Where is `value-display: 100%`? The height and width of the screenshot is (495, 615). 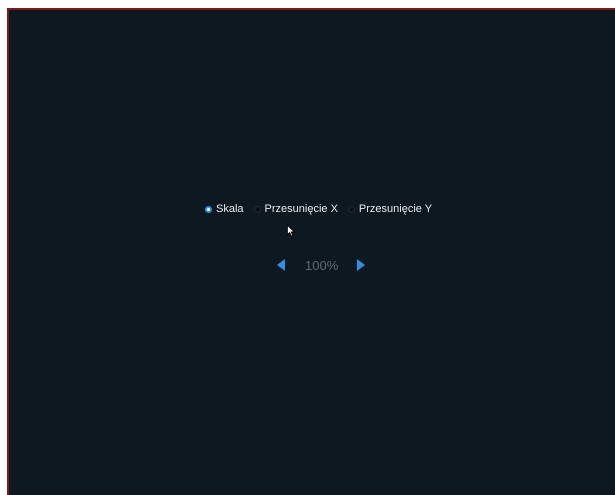
value-display: 100% is located at coordinates (322, 265).